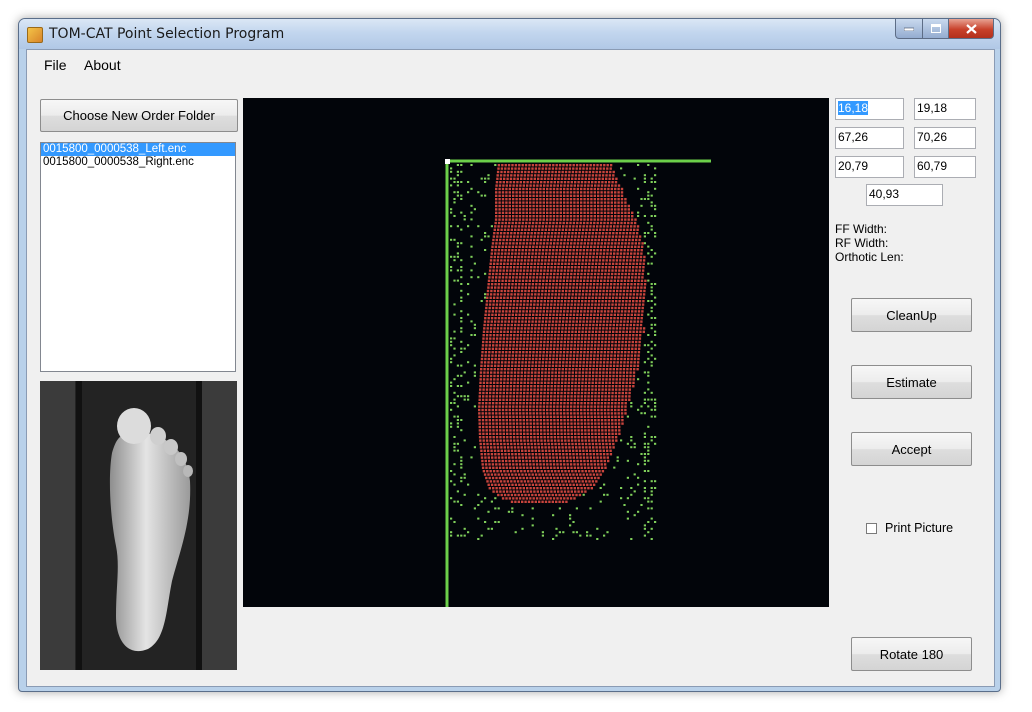 Image resolution: width=1032 pixels, height=712 pixels. What do you see at coordinates (138, 149) in the screenshot?
I see `file-list-item-left: 0015800_0000538_Left.enc` at bounding box center [138, 149].